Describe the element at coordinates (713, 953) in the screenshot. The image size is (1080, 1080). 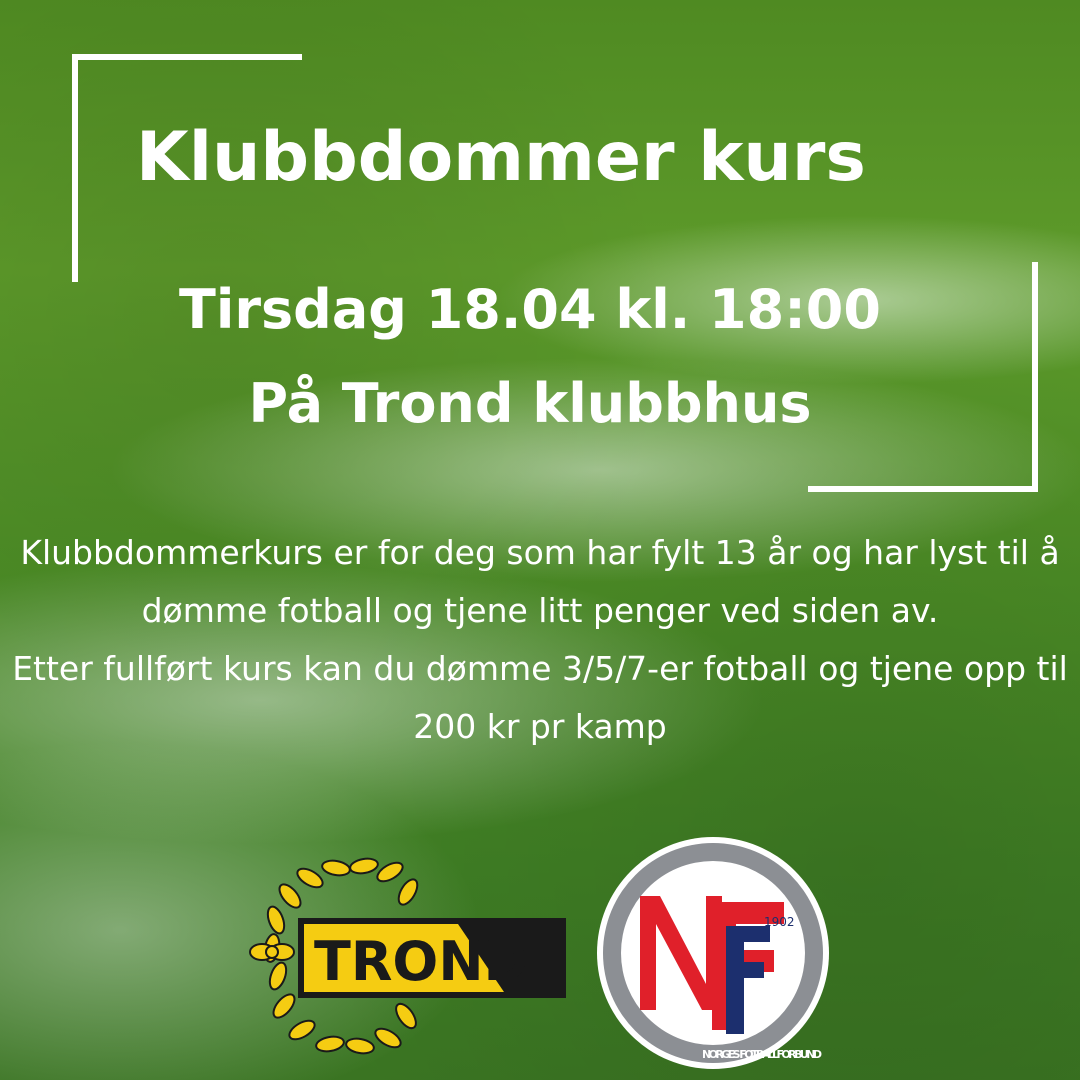
I see `nff-logo: 1902 NORGES FOTBALLFORBUND` at that location.